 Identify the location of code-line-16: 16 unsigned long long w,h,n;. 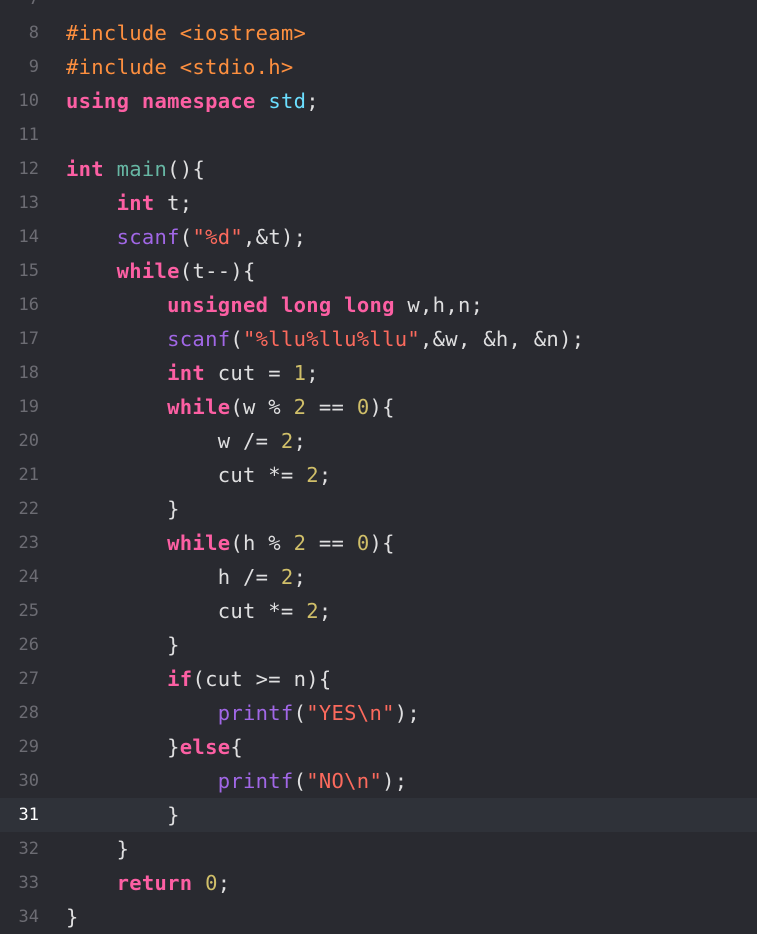
(378, 305).